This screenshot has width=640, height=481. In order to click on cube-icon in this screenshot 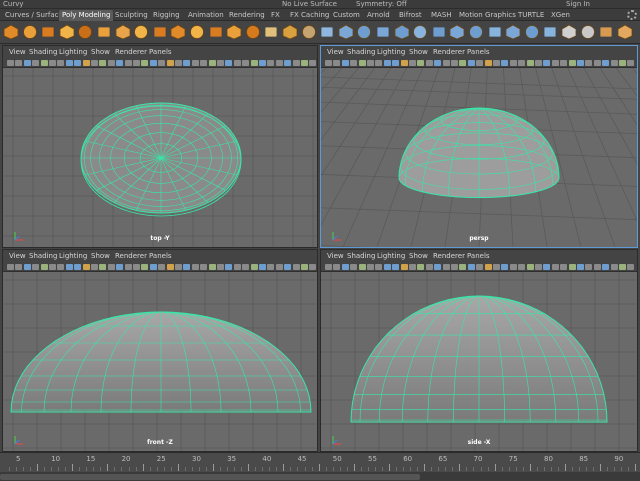, I will do `click(30, 32)`.